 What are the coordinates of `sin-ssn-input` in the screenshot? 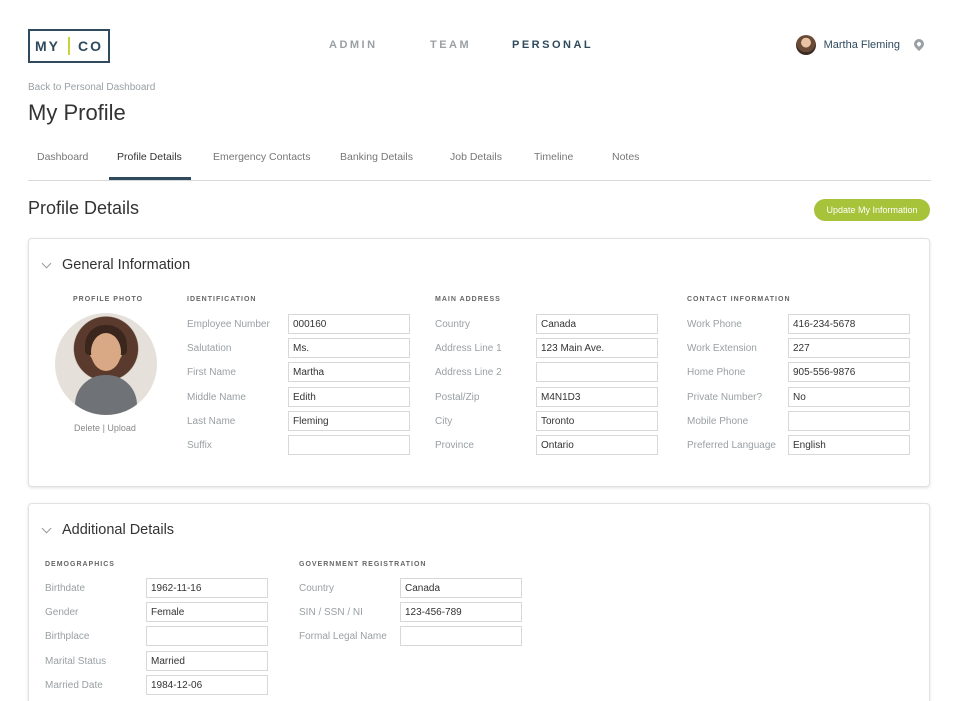 It's located at (461, 612).